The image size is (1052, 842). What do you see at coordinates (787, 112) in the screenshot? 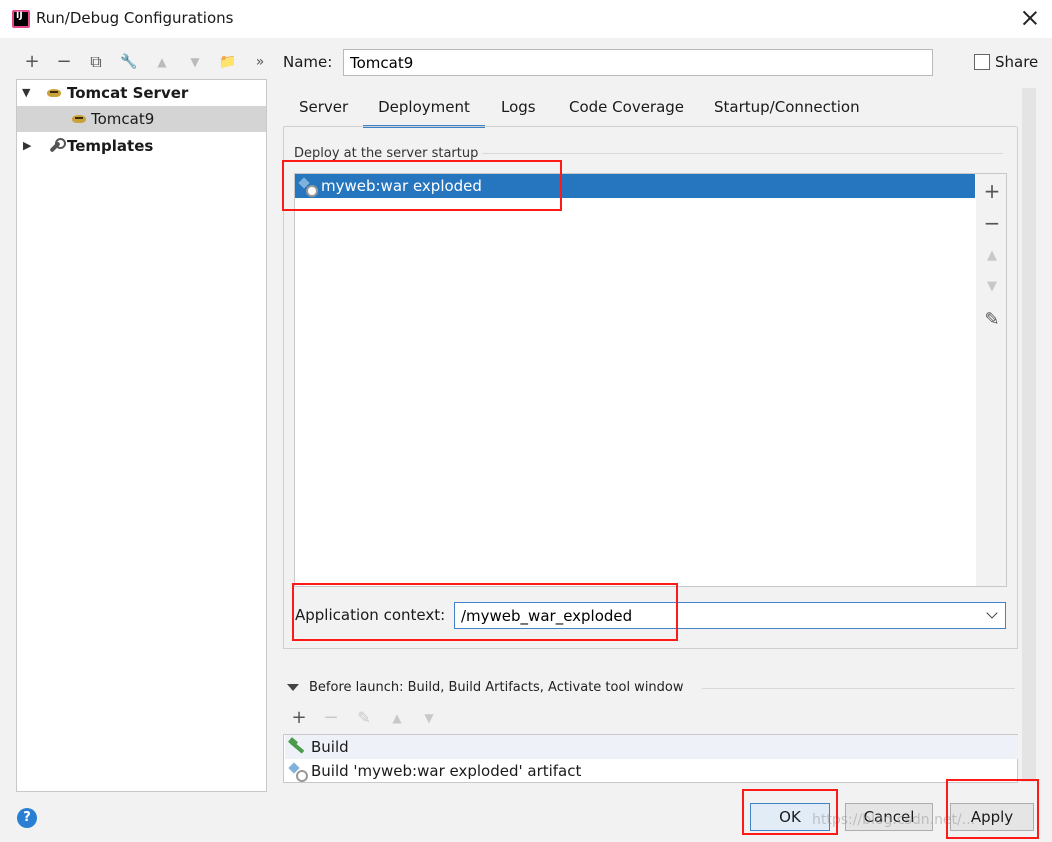
I see `tab-startup-connection: Startup/Connection` at bounding box center [787, 112].